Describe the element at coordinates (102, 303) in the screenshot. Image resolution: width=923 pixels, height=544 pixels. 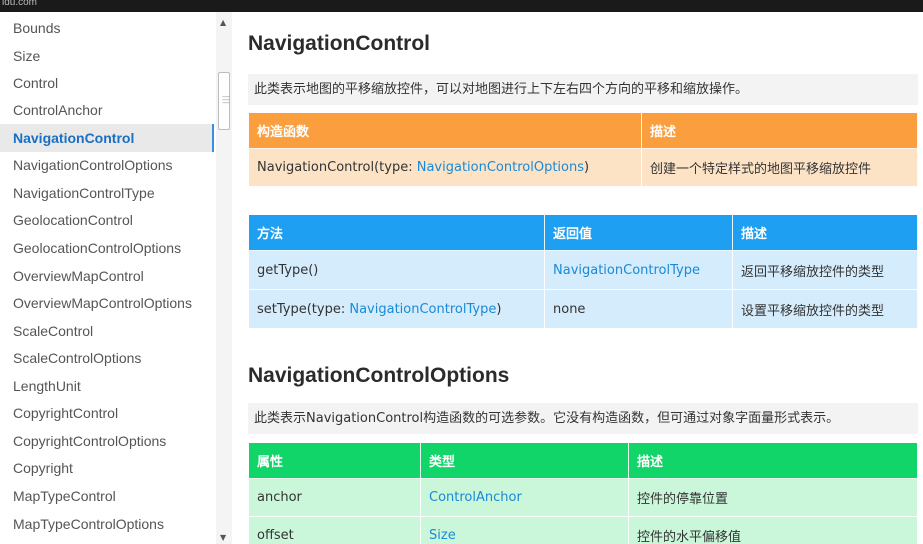
I see `sidebar-item-overviewmapcontroloptions: OverviewMapControlOptions` at that location.